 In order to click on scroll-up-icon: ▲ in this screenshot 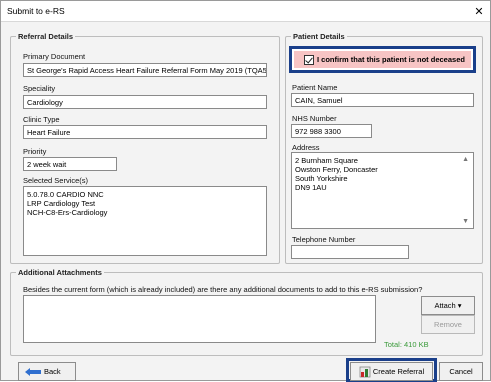, I will do `click(465, 159)`.